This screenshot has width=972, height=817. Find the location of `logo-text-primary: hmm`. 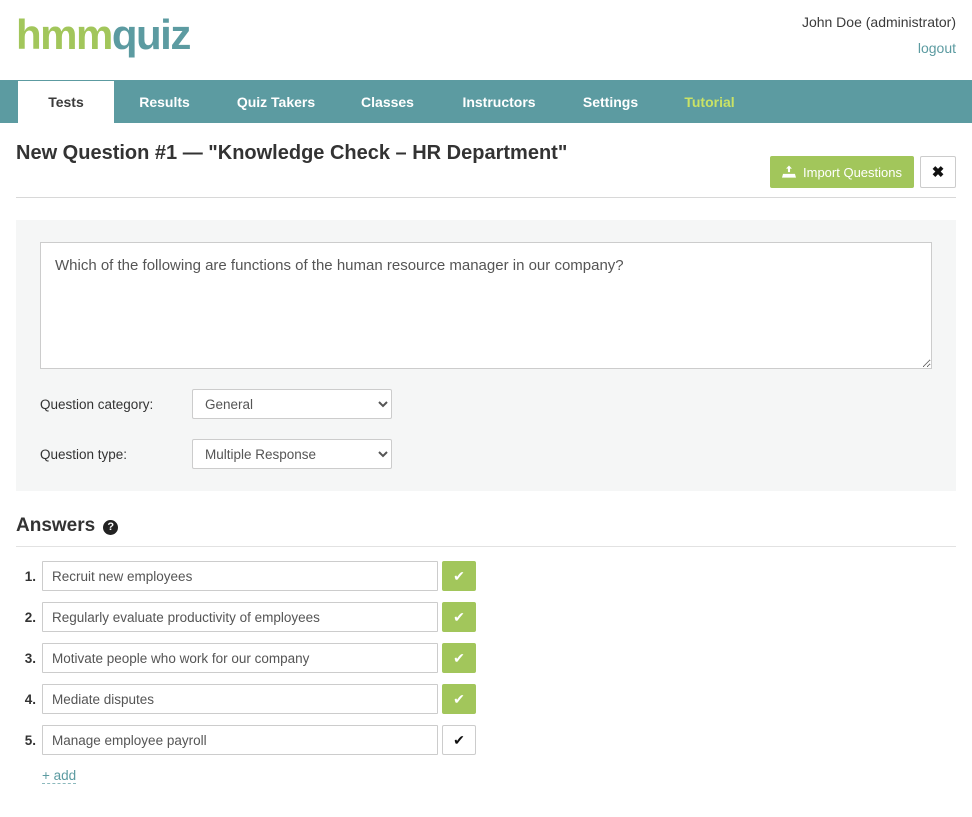

logo-text-primary: hmm is located at coordinates (64, 34).